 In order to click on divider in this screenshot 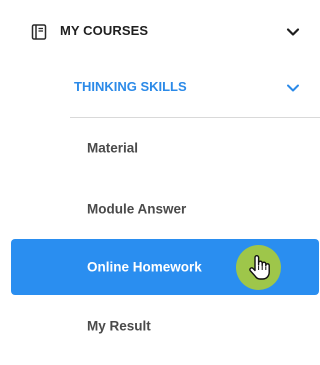, I will do `click(195, 117)`.